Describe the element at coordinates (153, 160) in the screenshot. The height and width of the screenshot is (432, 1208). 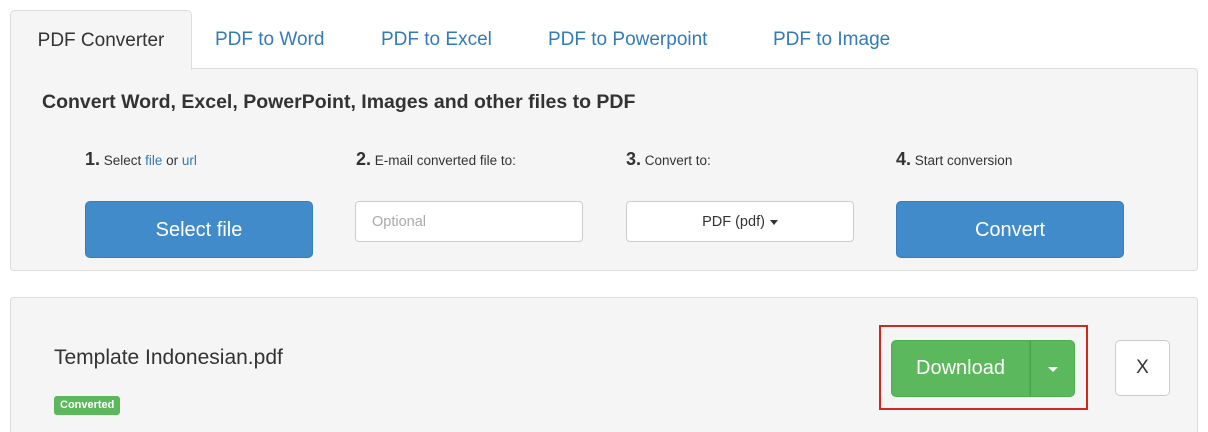
I see `file-link: file` at that location.